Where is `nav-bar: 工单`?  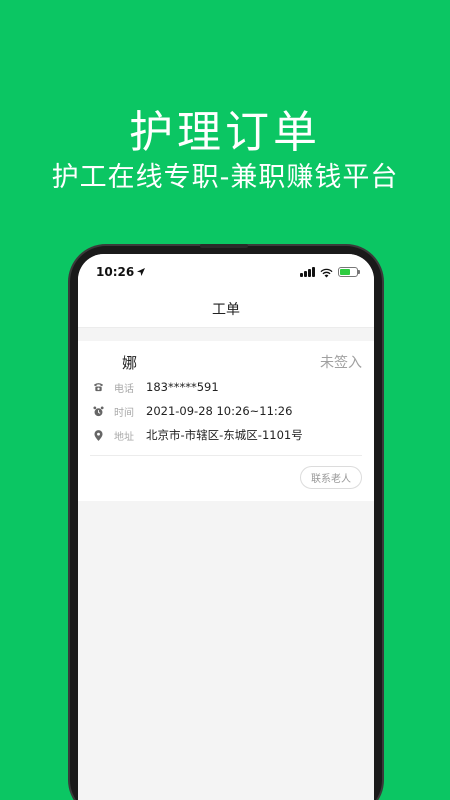
nav-bar: 工单 is located at coordinates (226, 309).